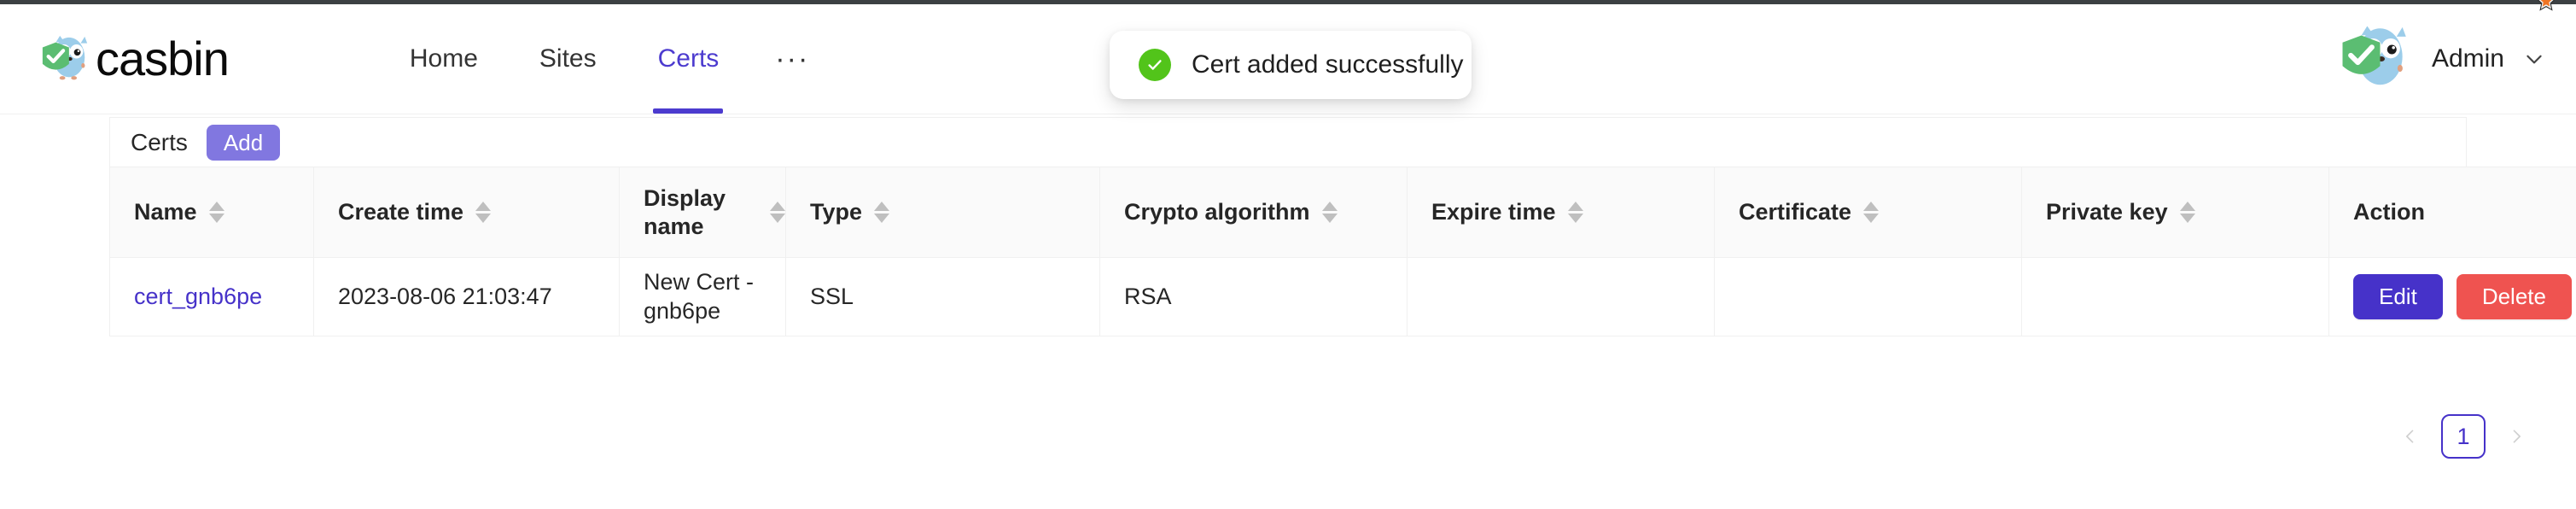 This screenshot has width=2576, height=509. I want to click on chevron-right-icon, so click(2516, 436).